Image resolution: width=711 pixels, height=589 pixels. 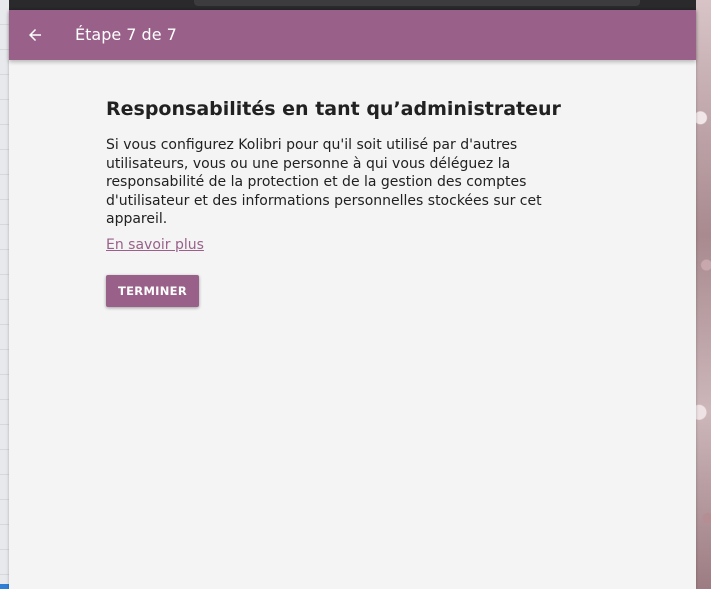 I want to click on step-indicator: Étape 7 de 7, so click(x=126, y=34).